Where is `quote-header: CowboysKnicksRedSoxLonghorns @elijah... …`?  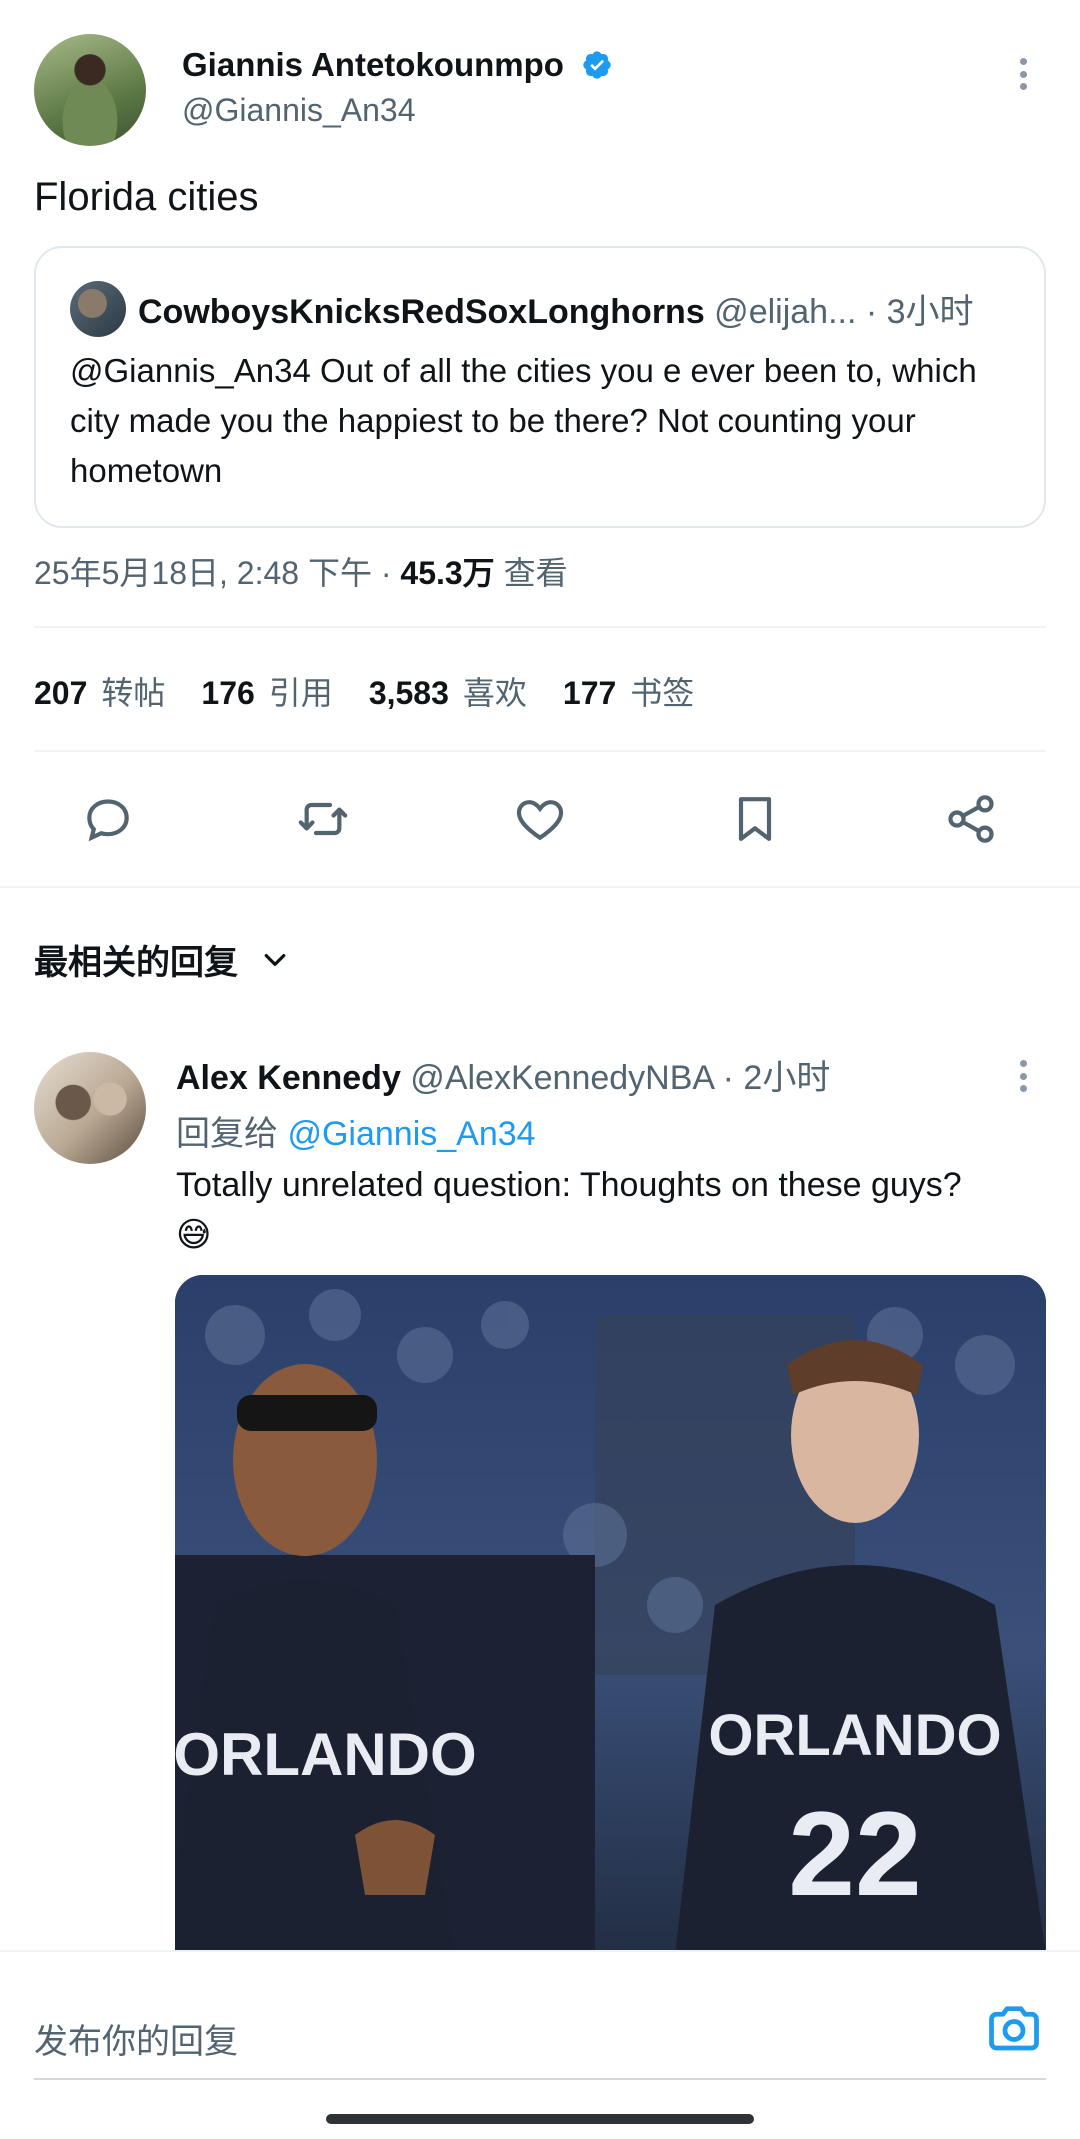
quote-header: CowboysKnicksRedSoxLonghorns @elijah... … is located at coordinates (576, 308).